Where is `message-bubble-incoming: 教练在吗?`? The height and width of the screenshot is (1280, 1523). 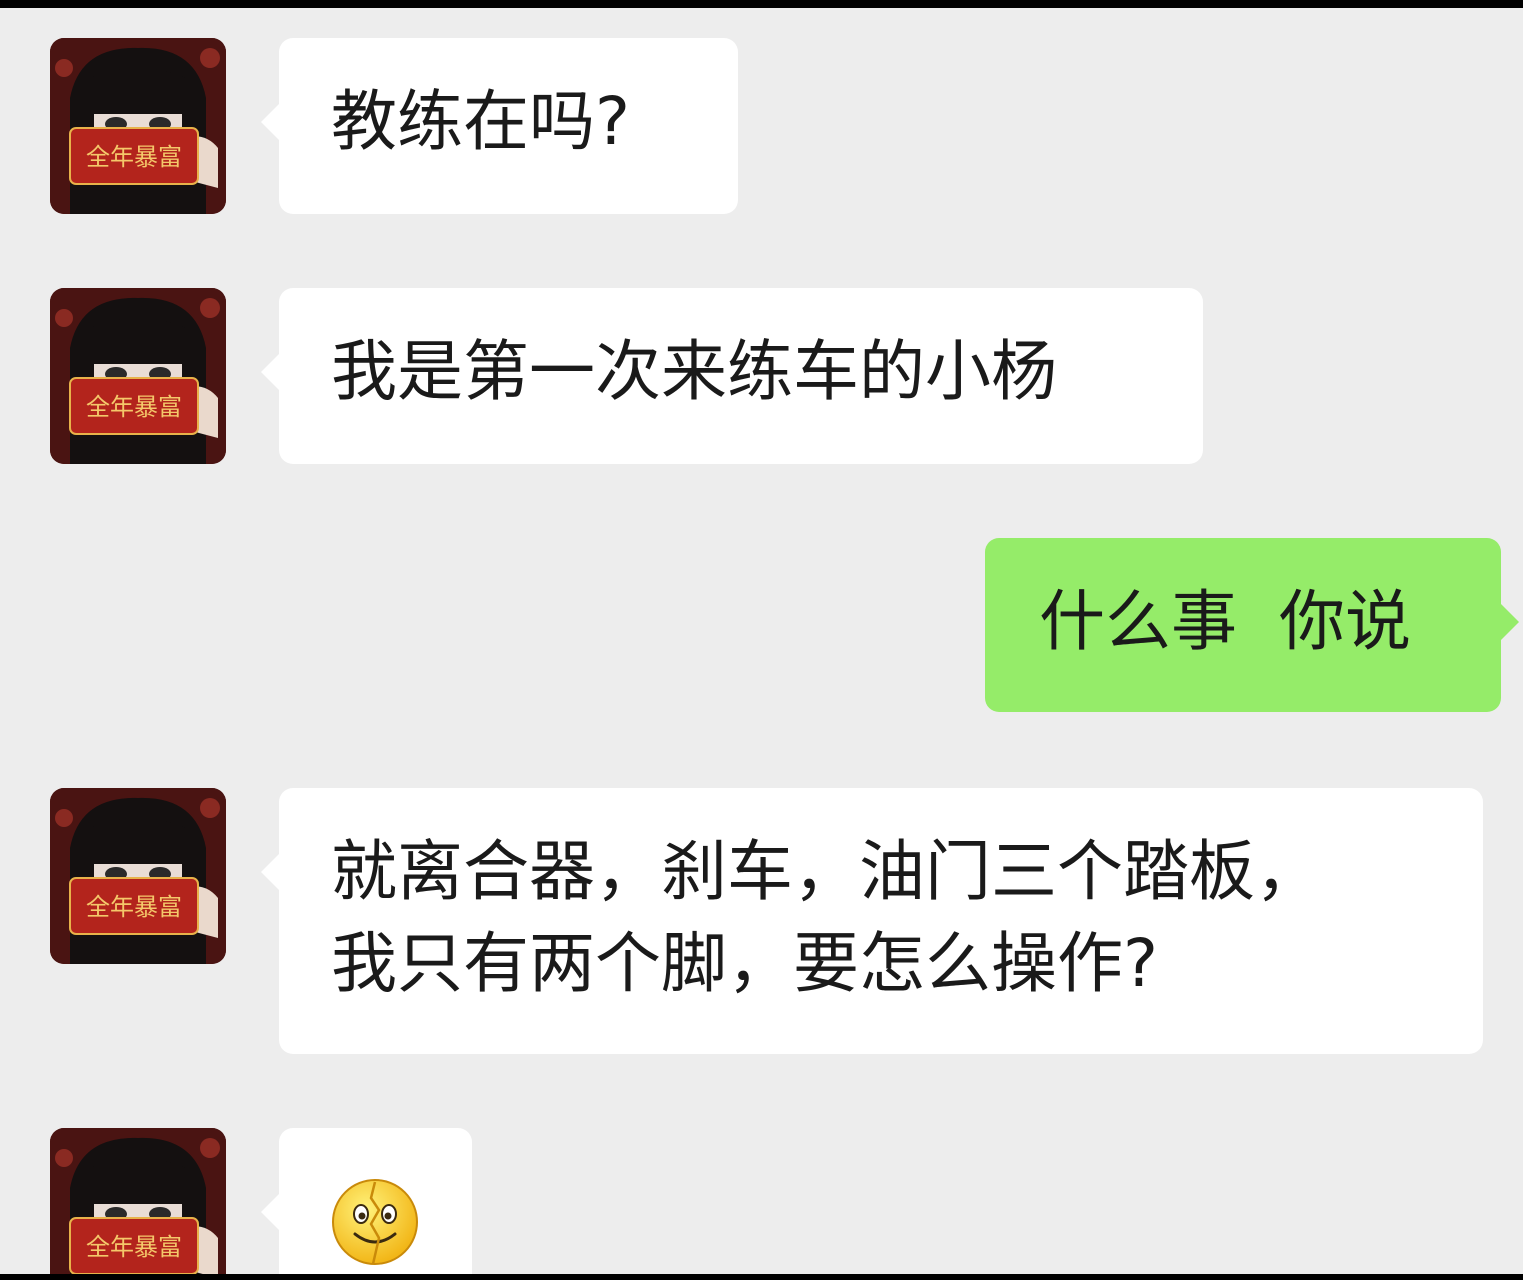
message-bubble-incoming: 教练在吗? is located at coordinates (499, 126).